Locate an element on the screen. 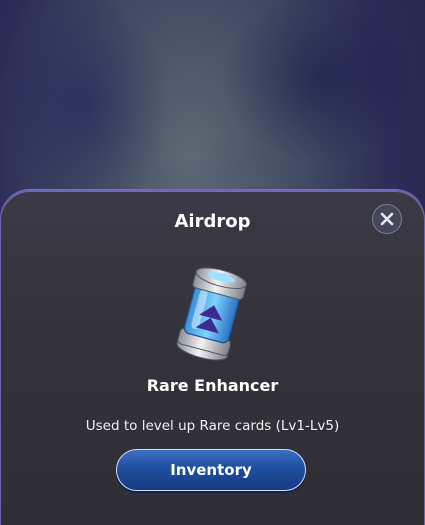 This screenshot has height=525, width=425. item-description: Used to level up Rare cards (Lv1-Lv5) is located at coordinates (212, 426).